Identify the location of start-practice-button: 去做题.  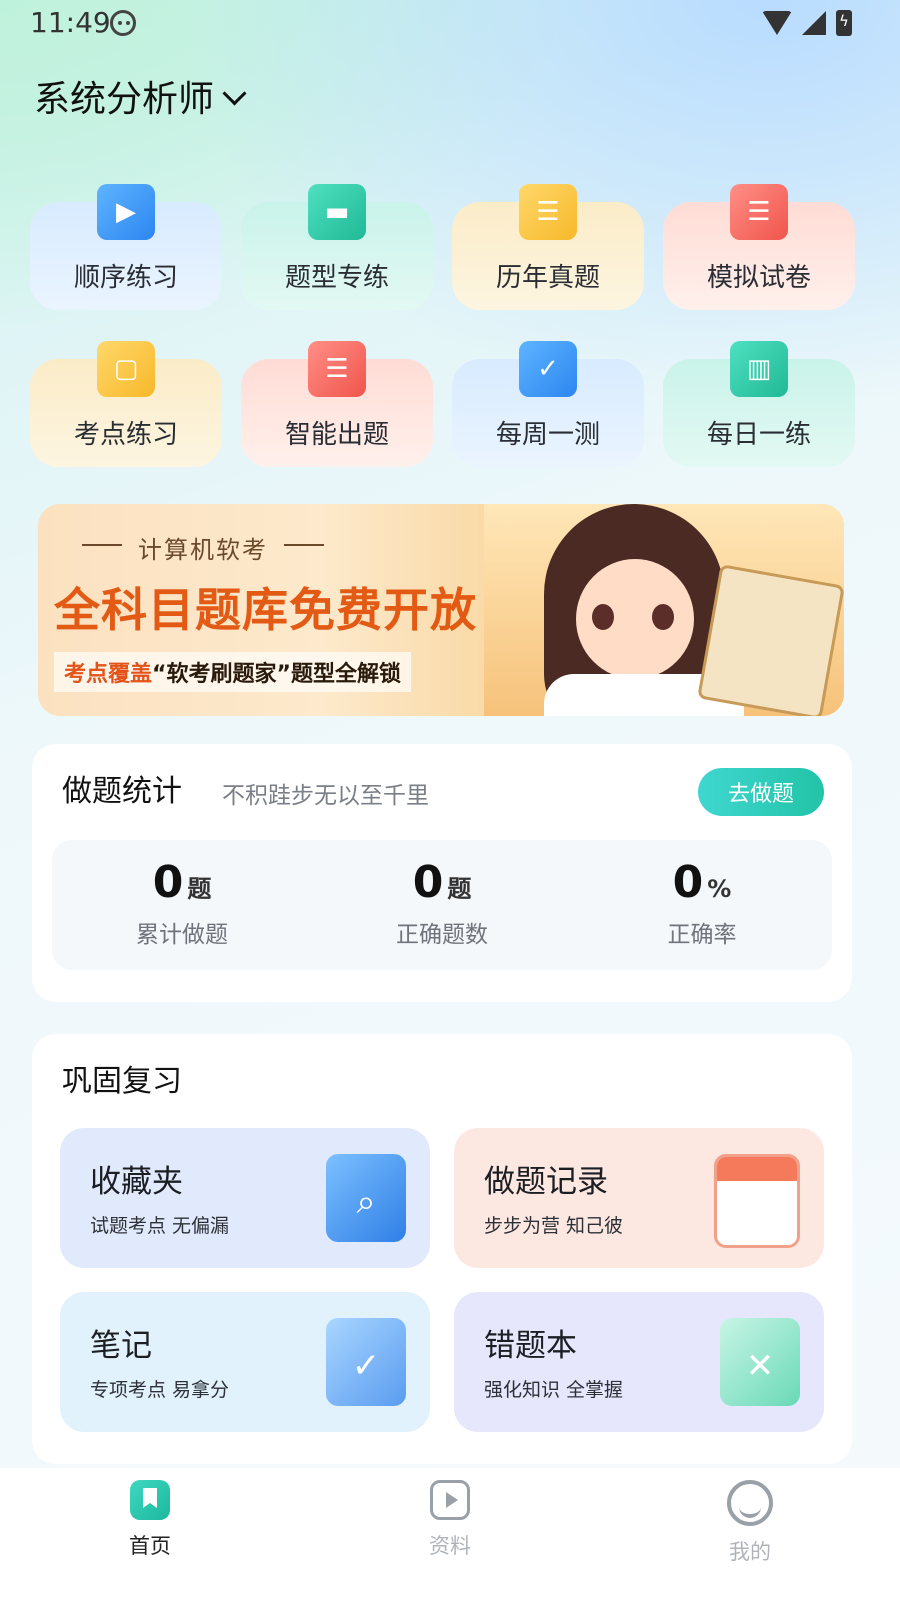
(761, 792).